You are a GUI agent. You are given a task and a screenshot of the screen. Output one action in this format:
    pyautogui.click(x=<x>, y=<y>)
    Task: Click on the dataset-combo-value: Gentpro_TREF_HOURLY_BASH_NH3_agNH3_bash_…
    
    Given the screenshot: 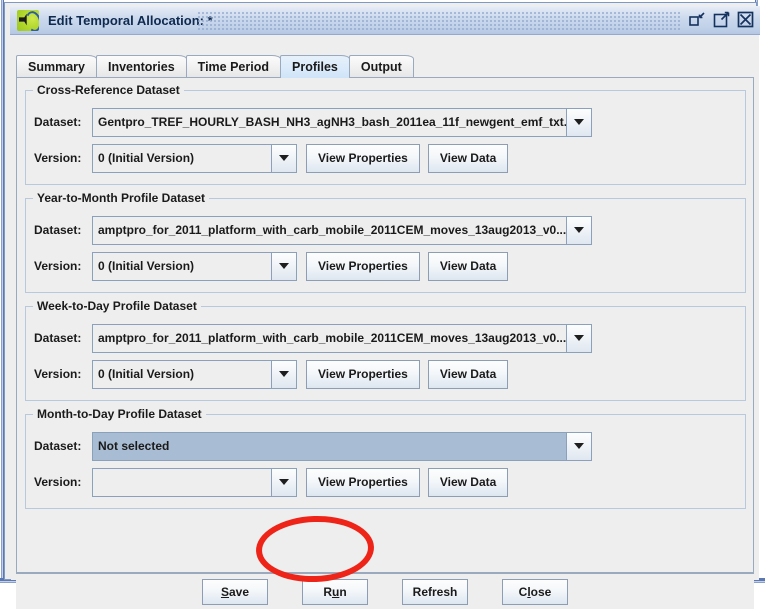 What is the action you would take?
    pyautogui.click(x=329, y=122)
    